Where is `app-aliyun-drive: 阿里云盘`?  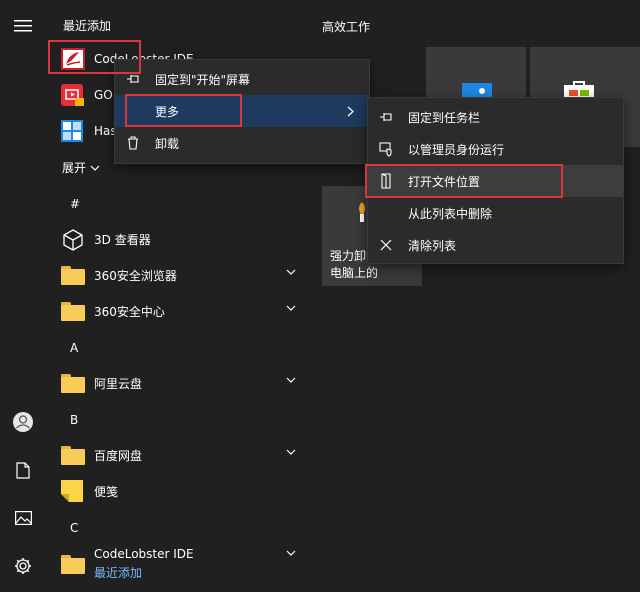
app-aliyun-drive: 阿里云盘 is located at coordinates (178, 383).